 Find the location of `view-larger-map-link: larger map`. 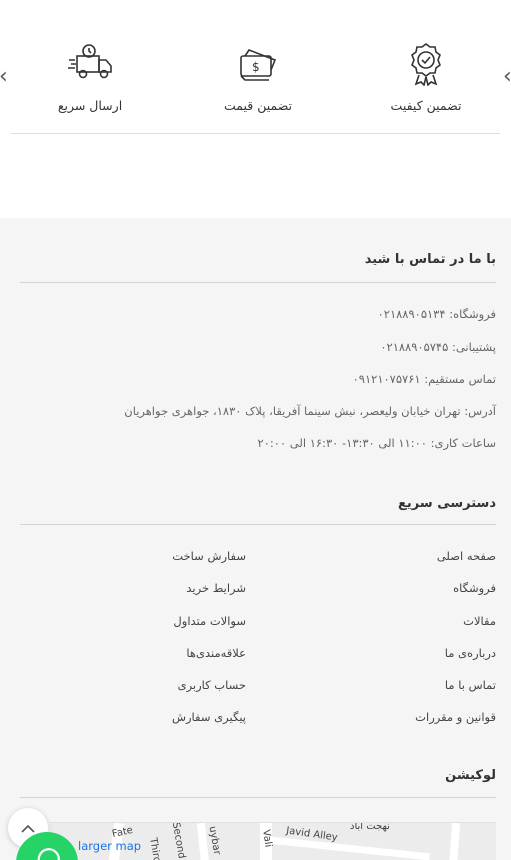

view-larger-map-link: larger map is located at coordinates (109, 846).